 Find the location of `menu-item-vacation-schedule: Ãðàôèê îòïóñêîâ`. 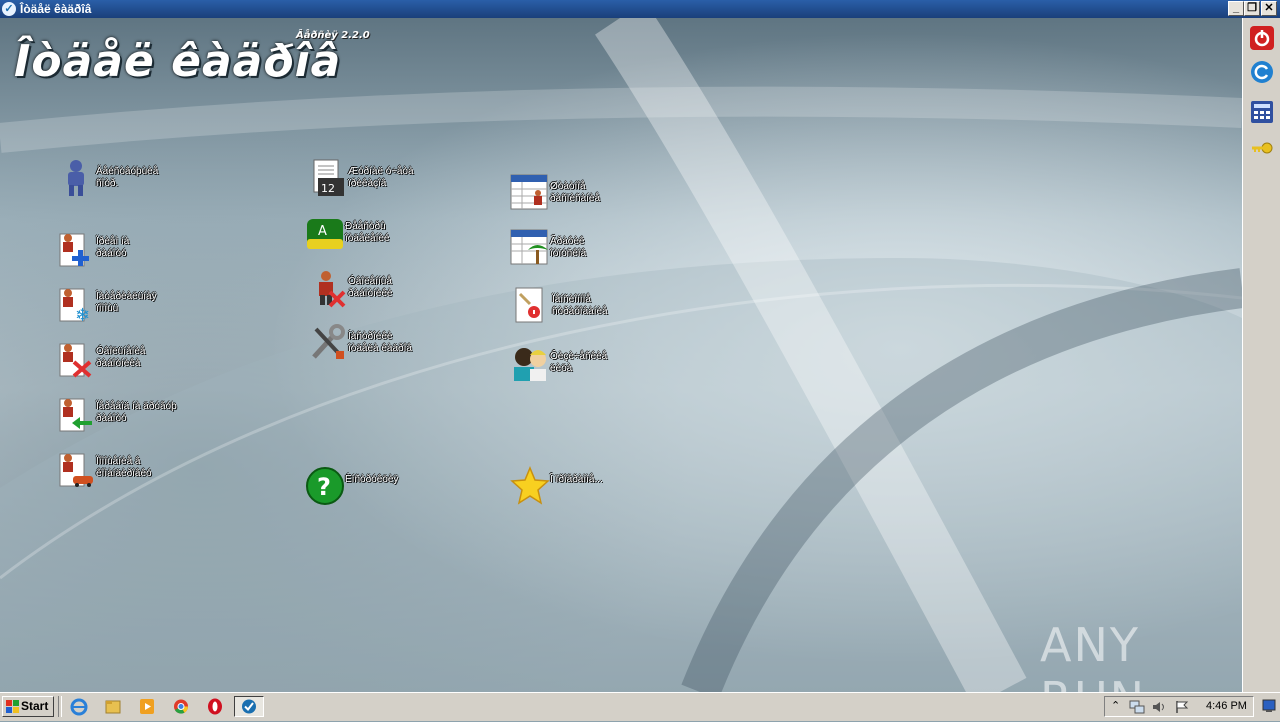

menu-item-vacation-schedule: Ãðàôèê îòïóñêîâ is located at coordinates (600, 248).